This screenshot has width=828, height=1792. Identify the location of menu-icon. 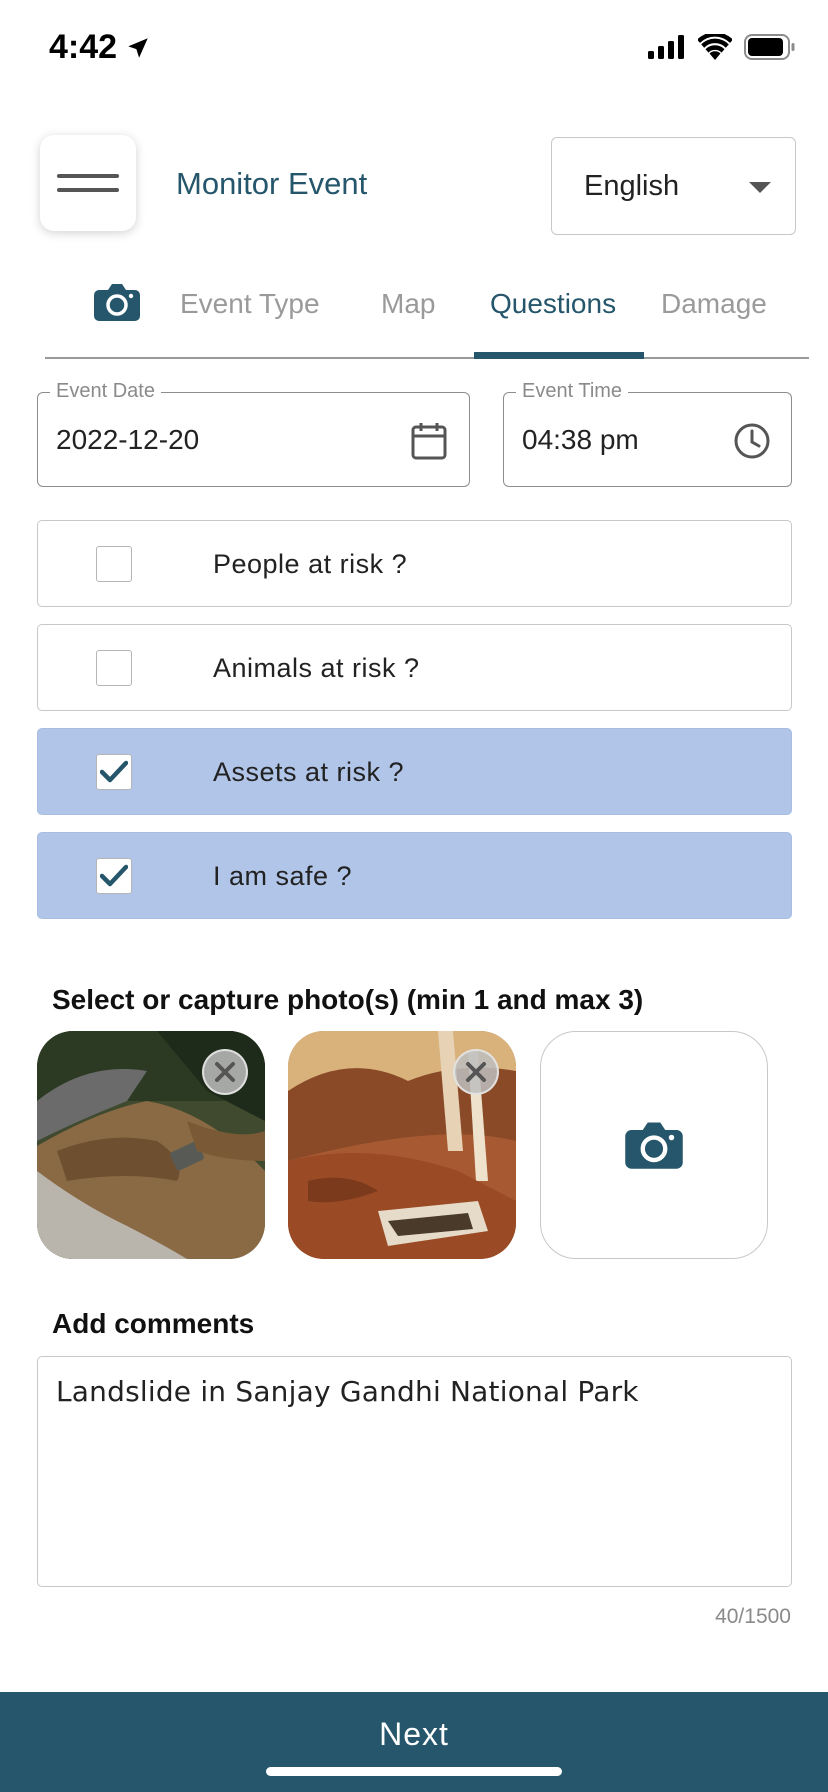
(88, 176).